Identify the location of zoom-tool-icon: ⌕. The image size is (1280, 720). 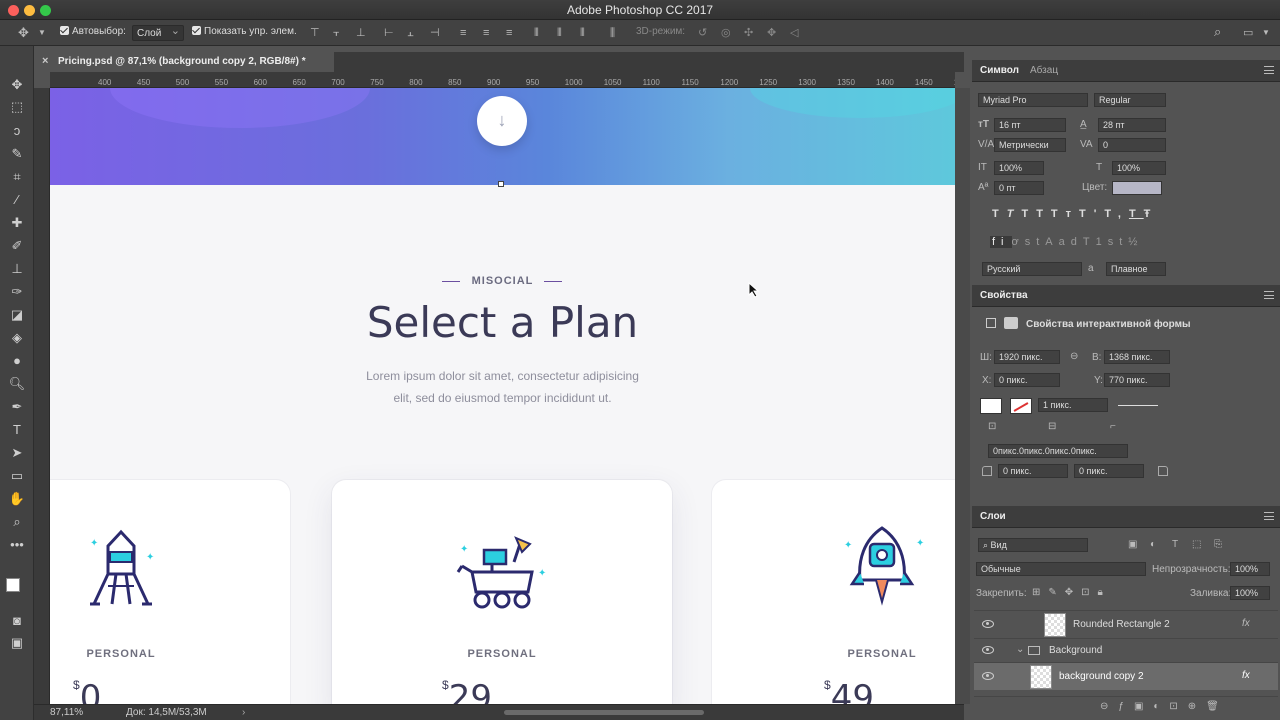
(17, 522).